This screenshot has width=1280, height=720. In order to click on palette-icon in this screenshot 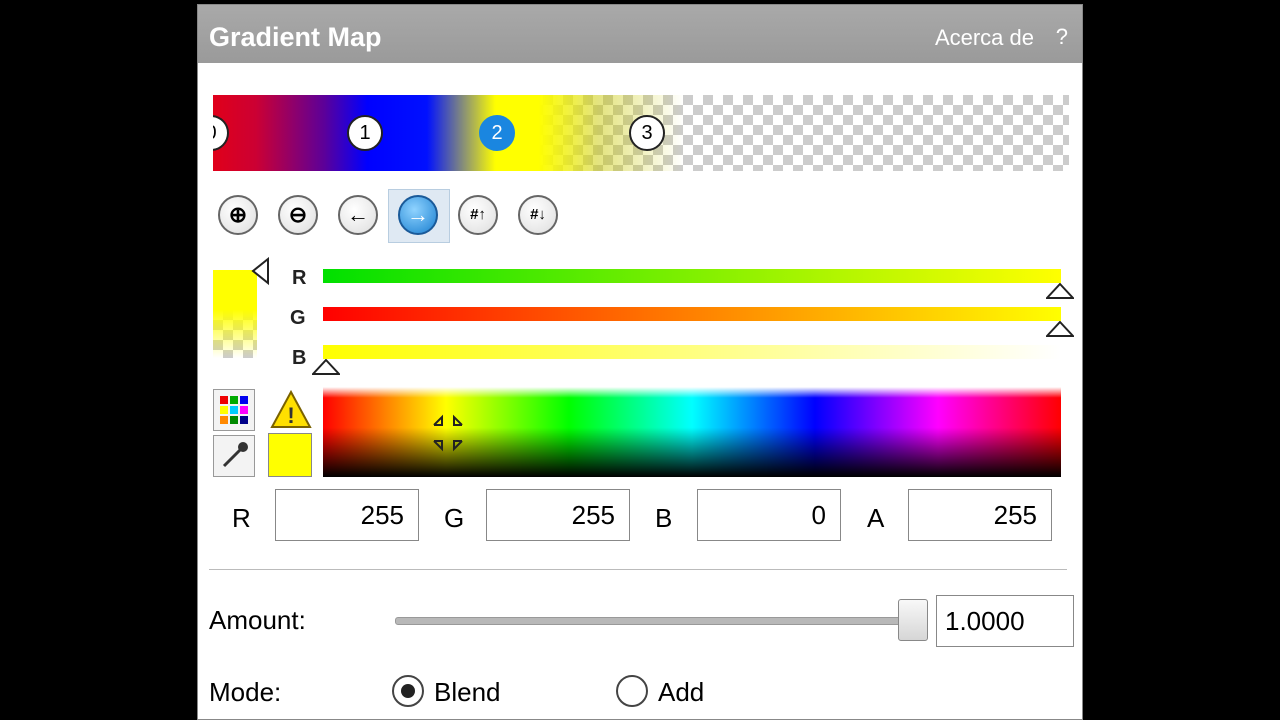, I will do `click(234, 410)`.